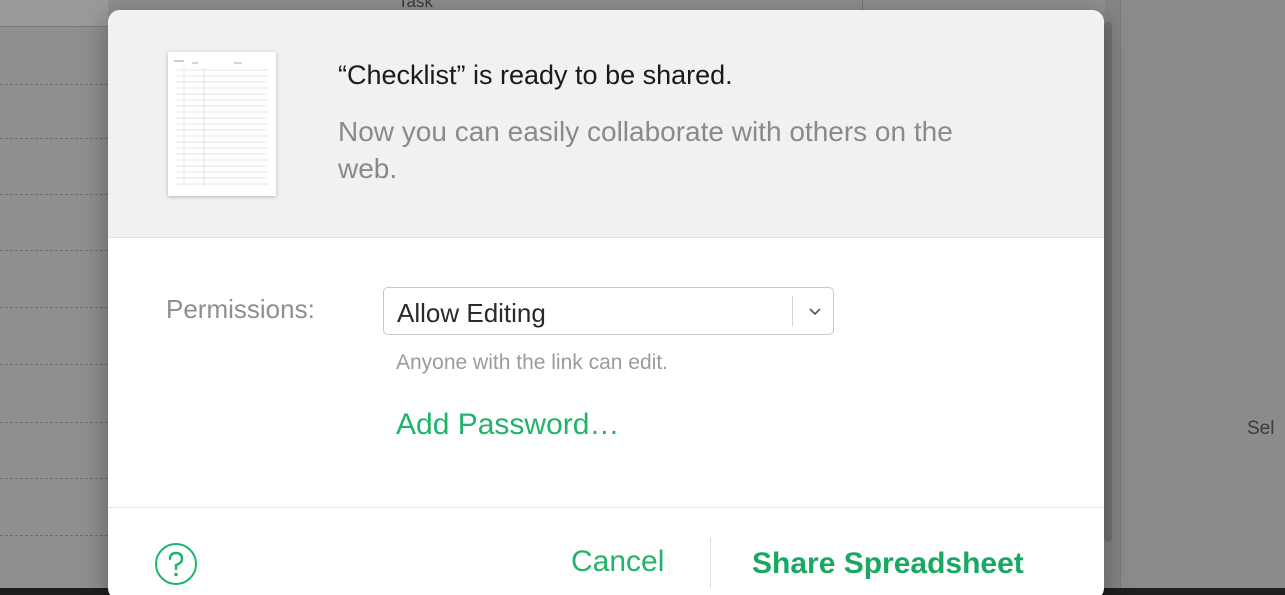 The height and width of the screenshot is (595, 1285). Describe the element at coordinates (608, 311) in the screenshot. I see `permissions-dropdown: Allow Editing` at that location.